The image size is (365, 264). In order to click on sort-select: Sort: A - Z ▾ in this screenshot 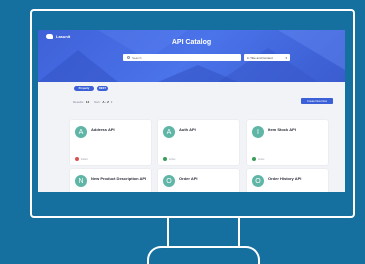, I will do `click(103, 102)`.